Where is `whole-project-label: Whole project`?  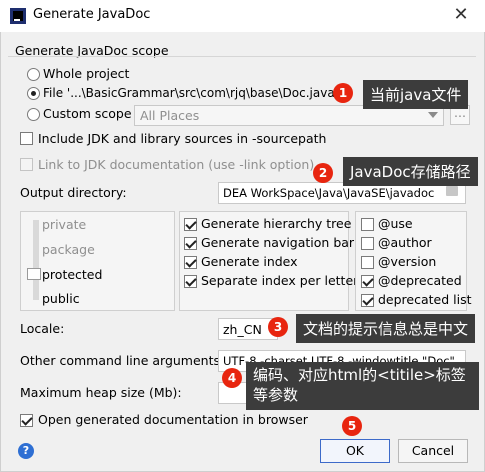 whole-project-label: Whole project is located at coordinates (86, 73).